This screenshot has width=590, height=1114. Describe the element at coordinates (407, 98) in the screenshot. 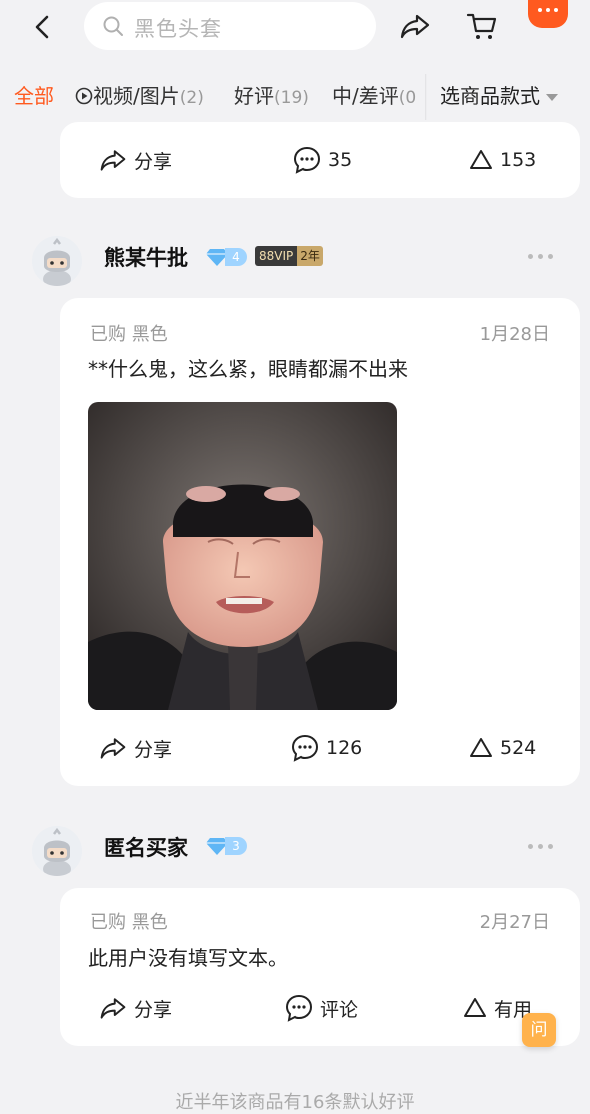

I see `tab-mid-count: (0` at that location.